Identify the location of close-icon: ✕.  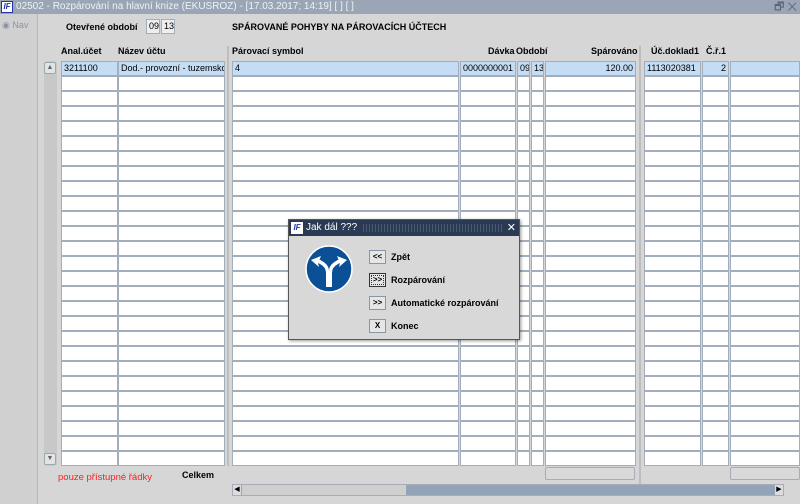
(511, 228).